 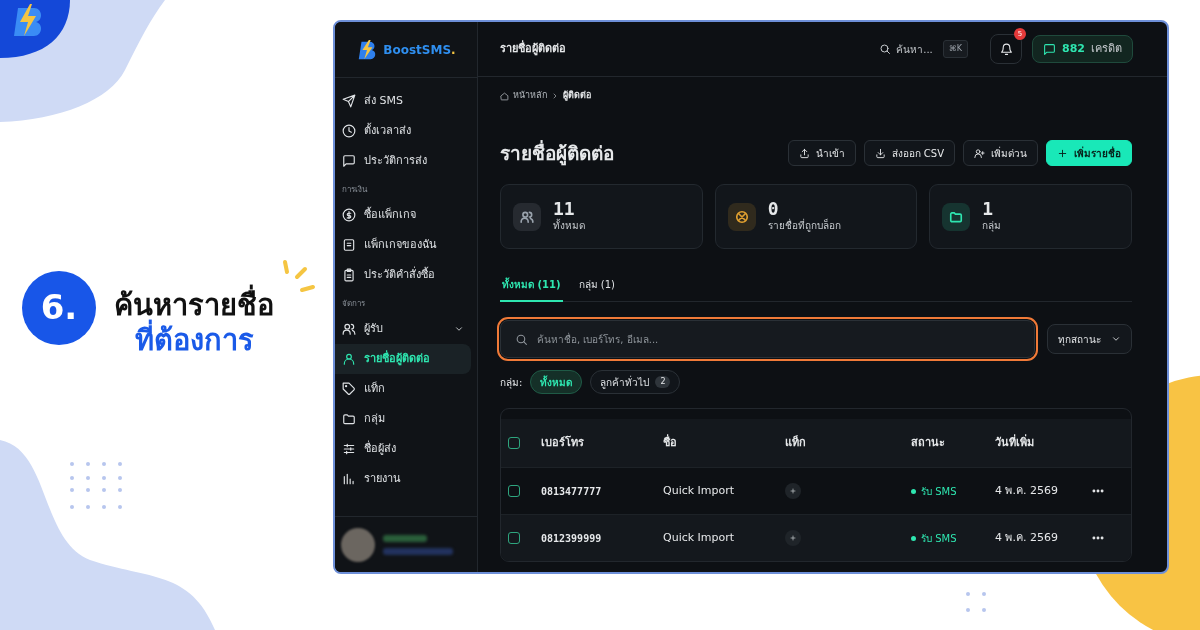 What do you see at coordinates (403, 389) in the screenshot?
I see `sidebar-item: แท็ก` at bounding box center [403, 389].